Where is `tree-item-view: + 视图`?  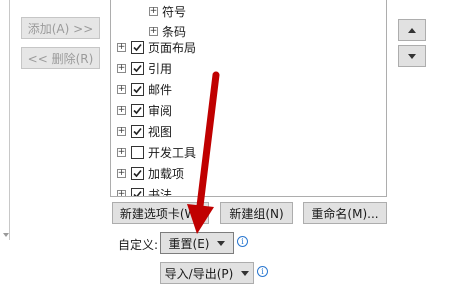 tree-item-view: + 视图 is located at coordinates (144, 131).